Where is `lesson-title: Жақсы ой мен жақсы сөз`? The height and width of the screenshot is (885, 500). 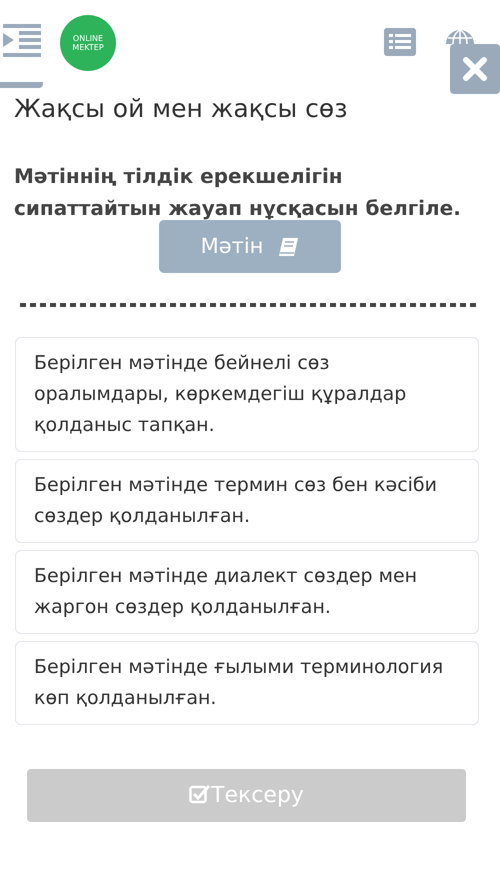
lesson-title: Жақсы ой мен жақсы сөз is located at coordinates (181, 109).